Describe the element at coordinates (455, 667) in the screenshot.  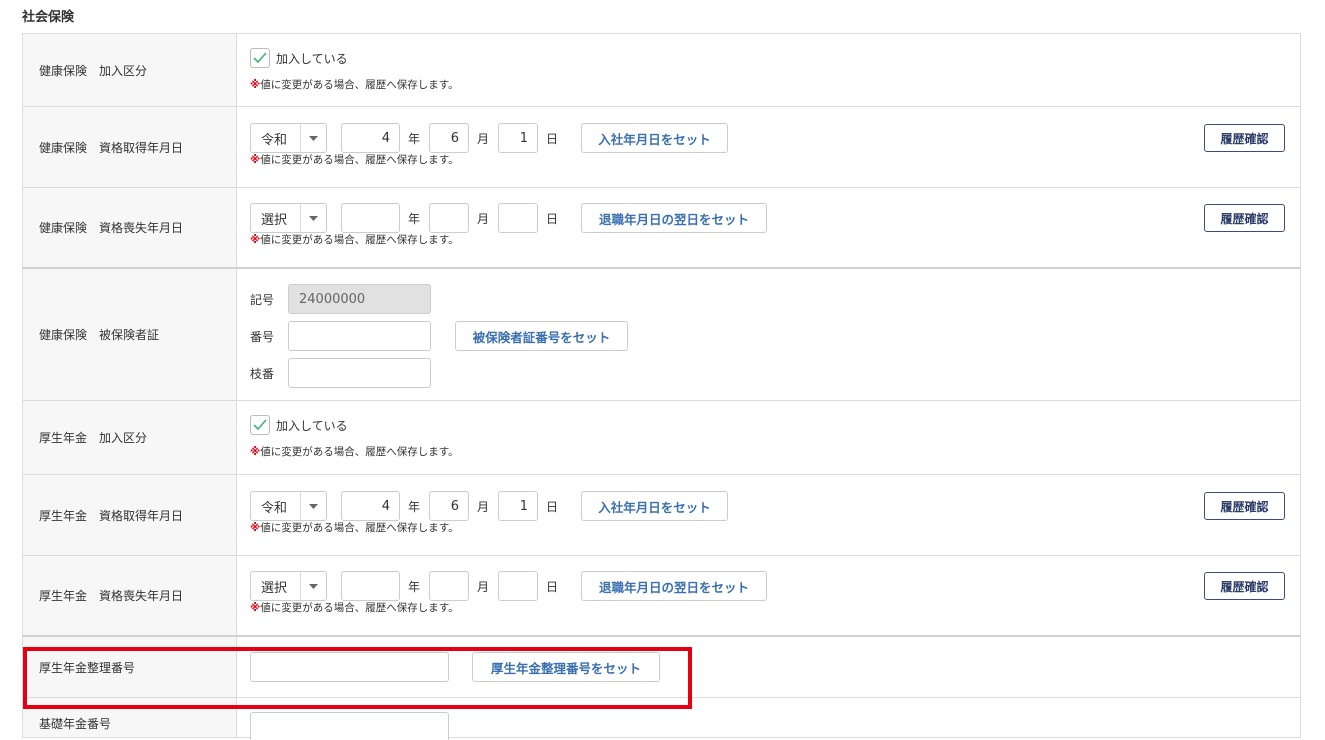
I see `kosei-number-line: 厚生年金整理番号をセット` at that location.